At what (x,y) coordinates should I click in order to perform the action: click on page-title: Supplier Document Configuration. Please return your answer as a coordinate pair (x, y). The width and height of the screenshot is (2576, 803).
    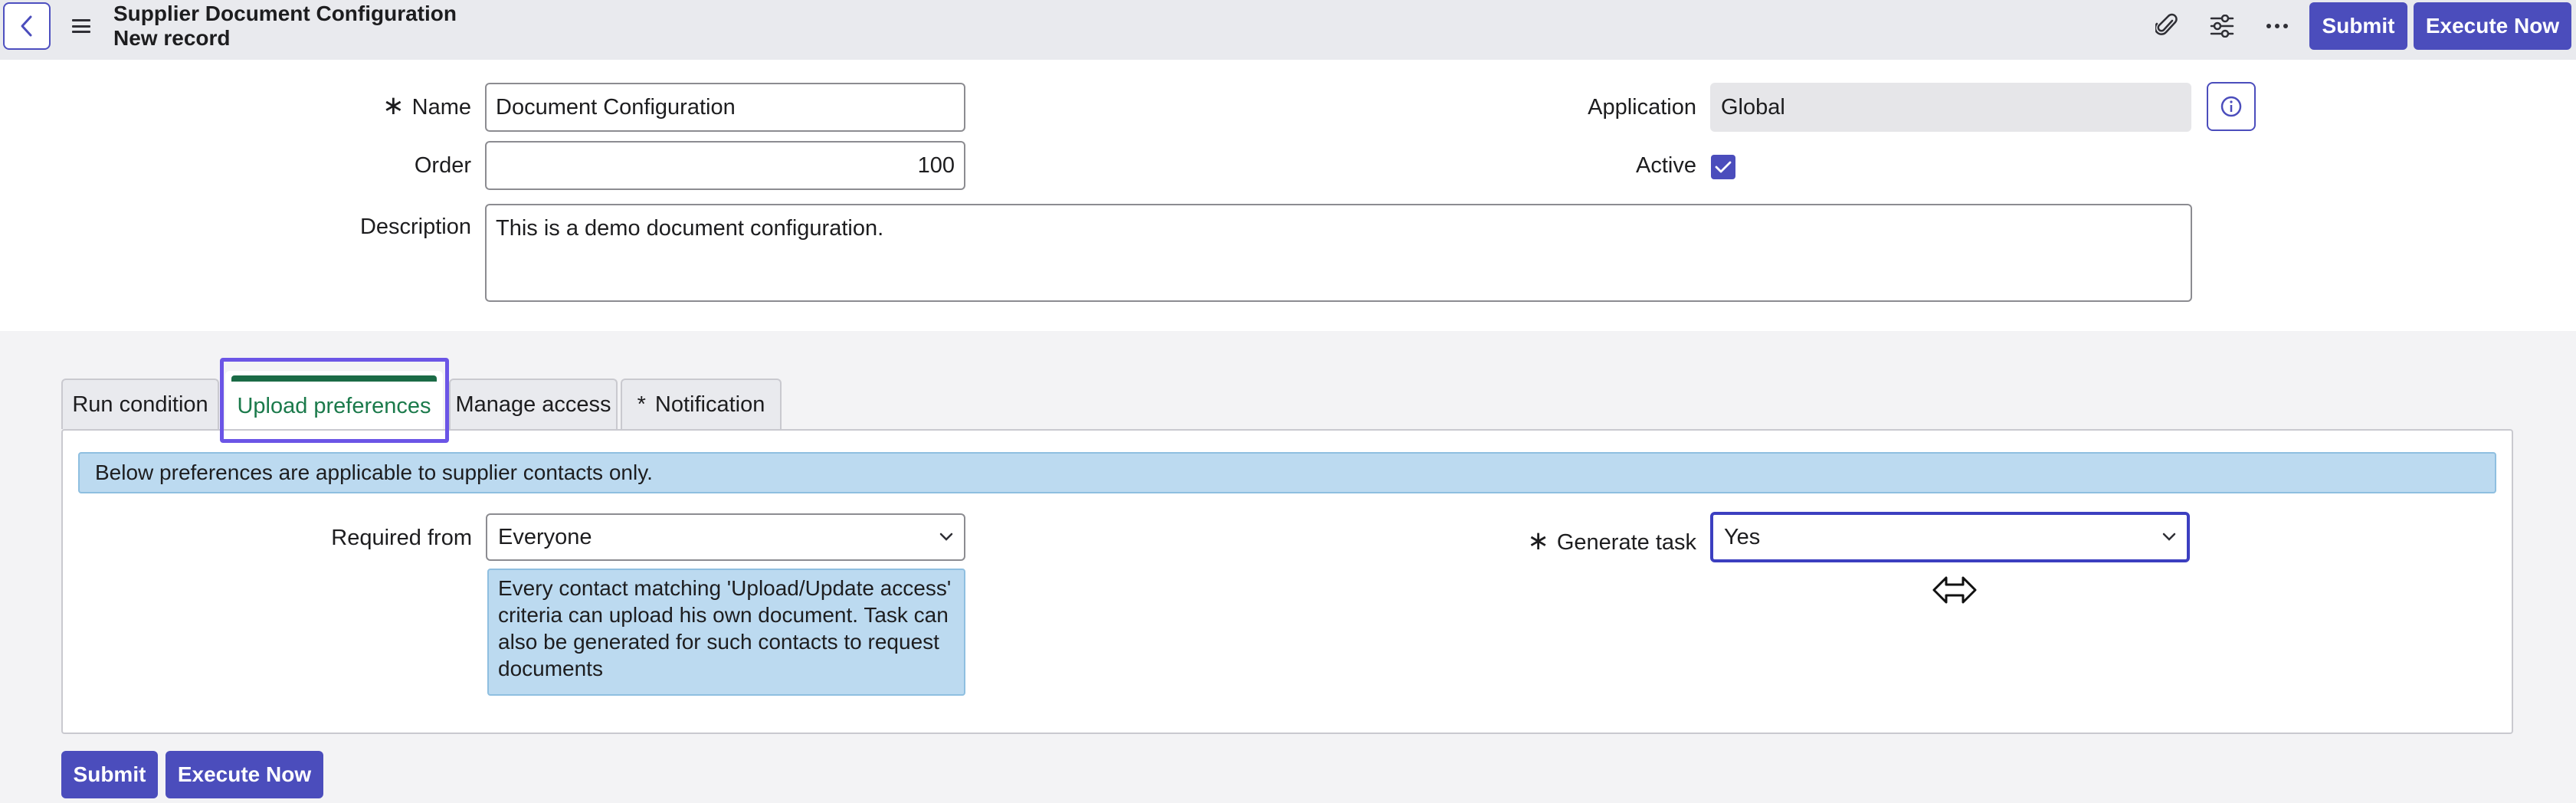
    Looking at the image, I should click on (285, 13).